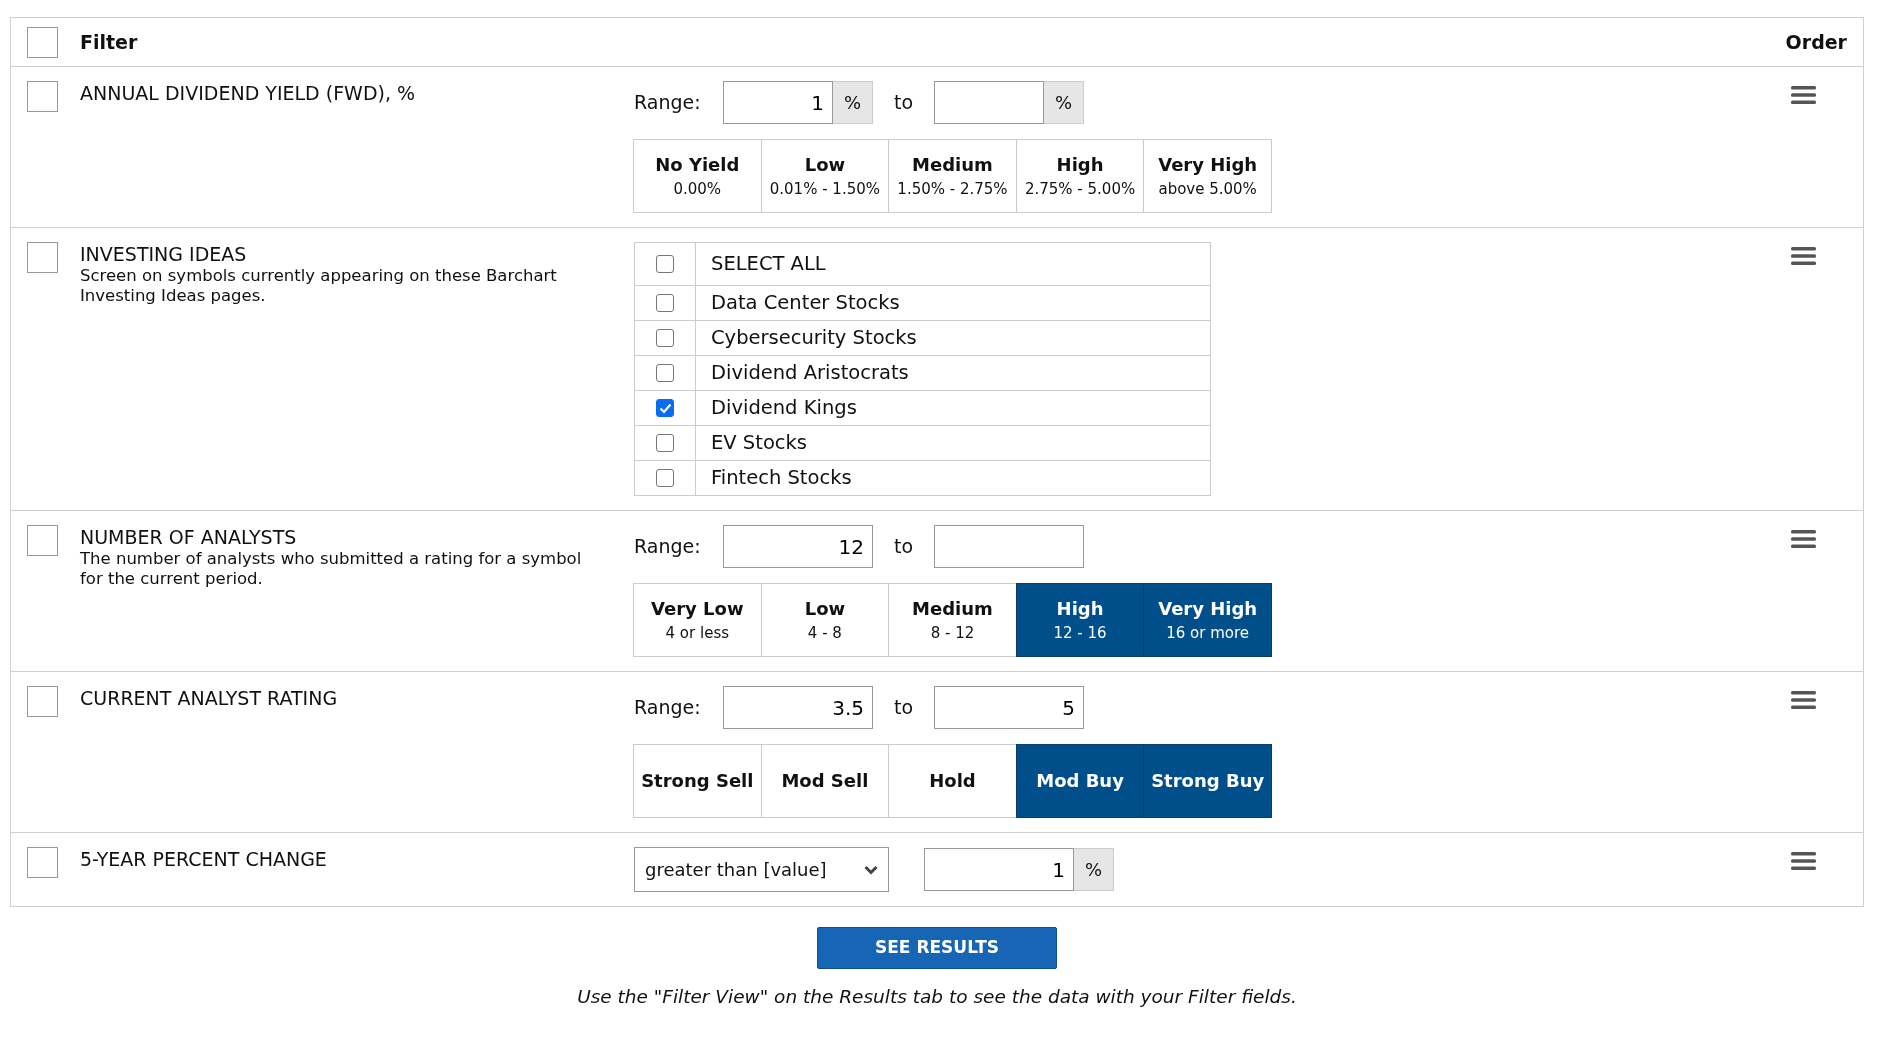 The height and width of the screenshot is (1038, 1886). I want to click on list-item: Dividend Kings, so click(922, 407).